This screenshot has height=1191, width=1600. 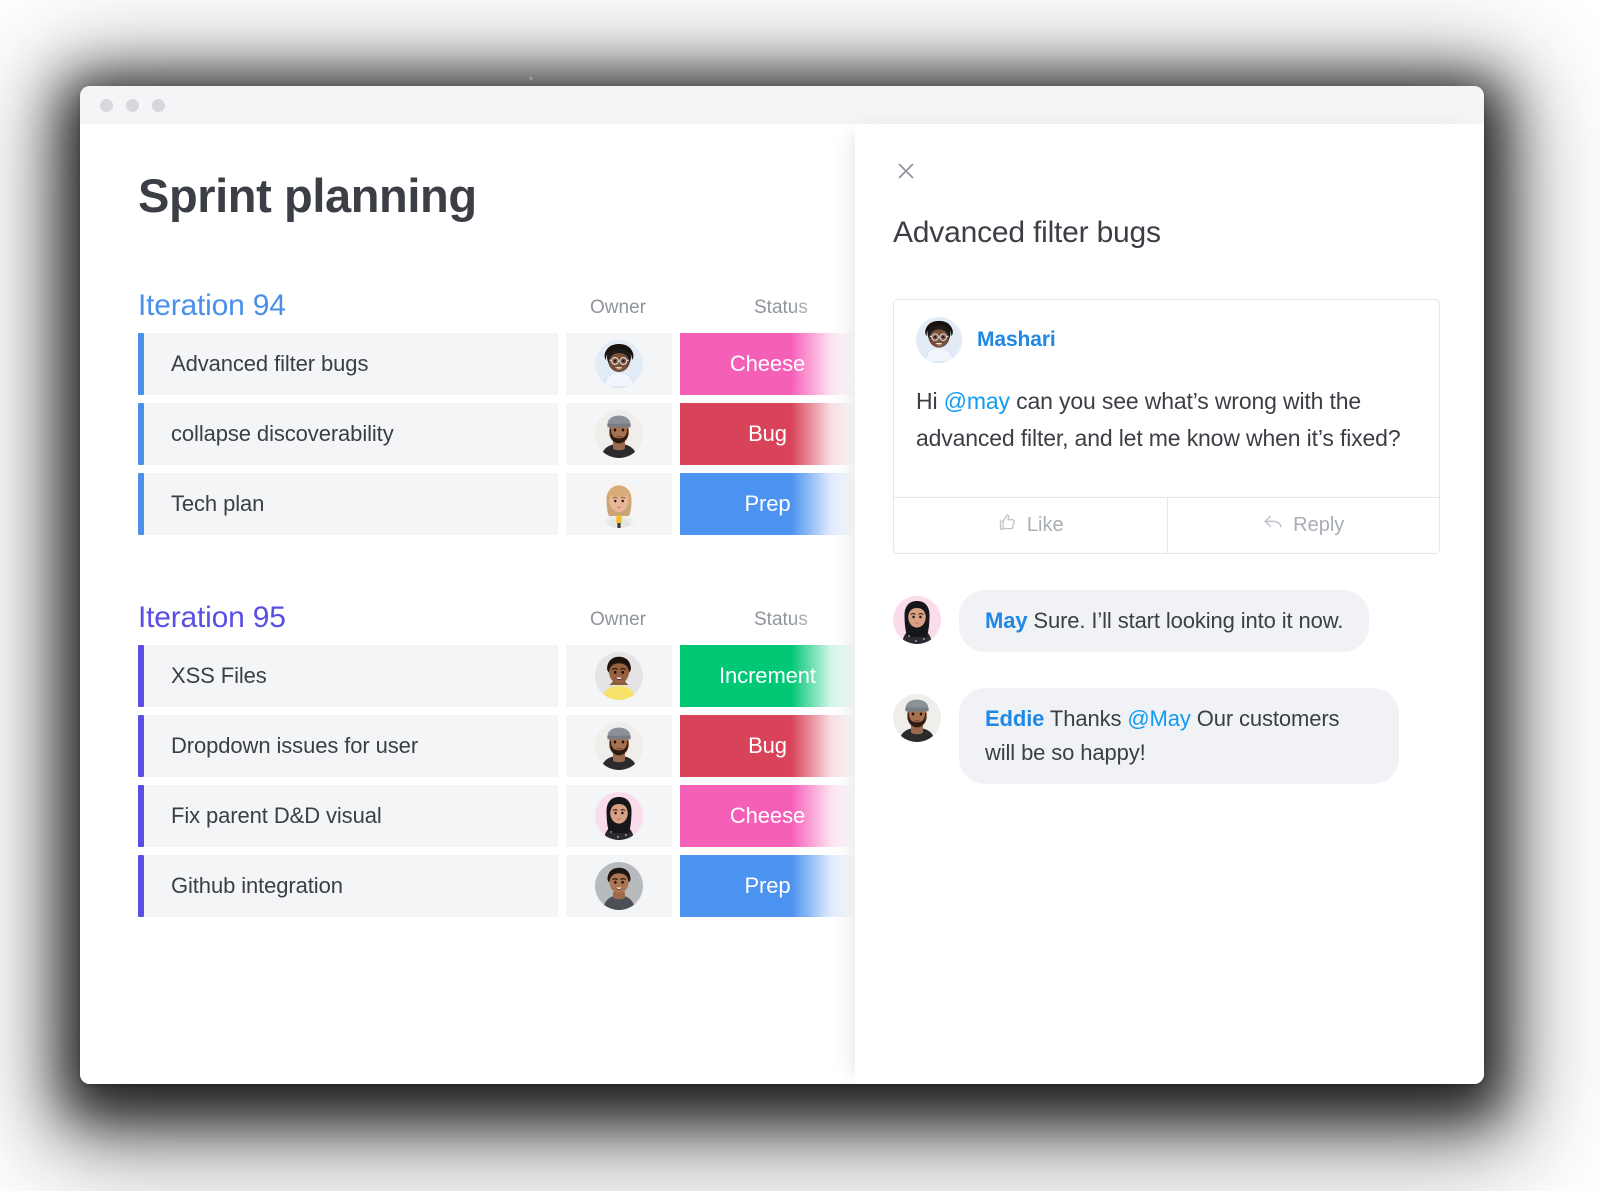 I want to click on row-title: Fix parent D&D visual, so click(x=351, y=816).